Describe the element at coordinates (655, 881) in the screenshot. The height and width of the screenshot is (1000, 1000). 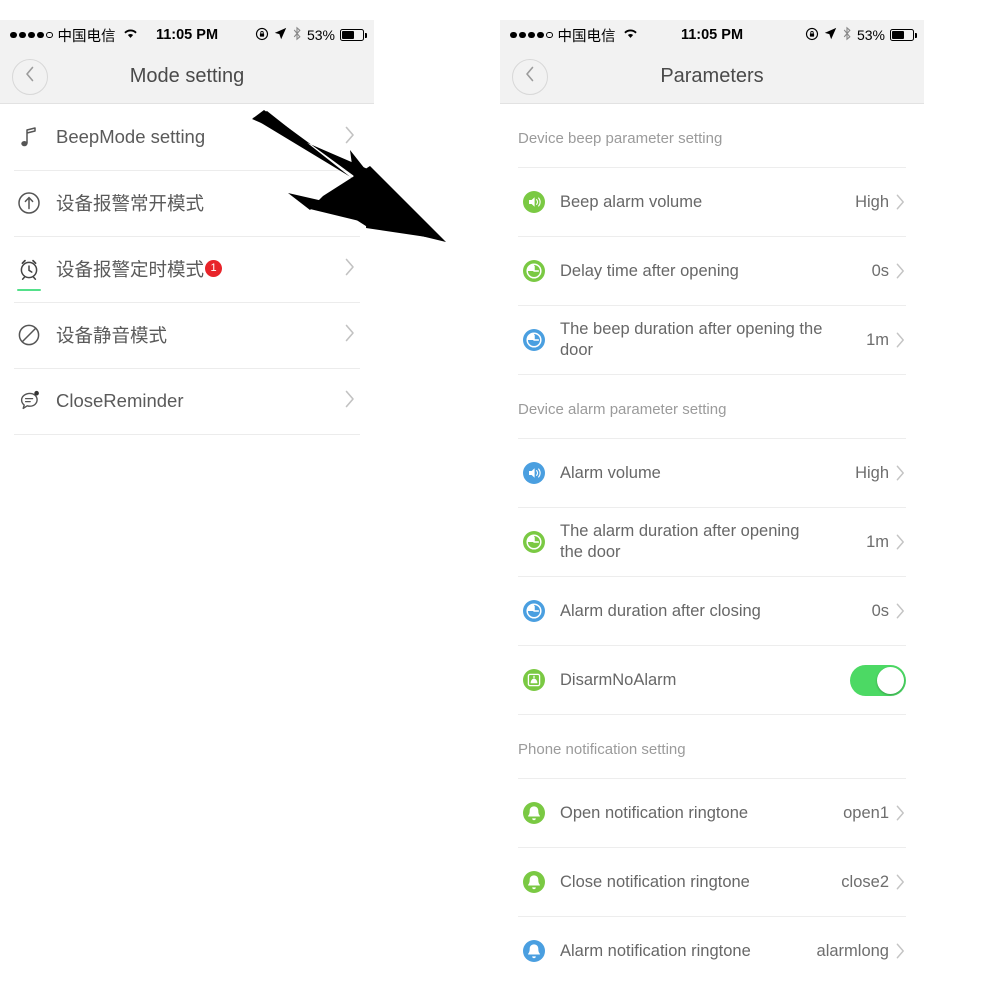
I see `settings-row-label: Close notification ringtone` at that location.